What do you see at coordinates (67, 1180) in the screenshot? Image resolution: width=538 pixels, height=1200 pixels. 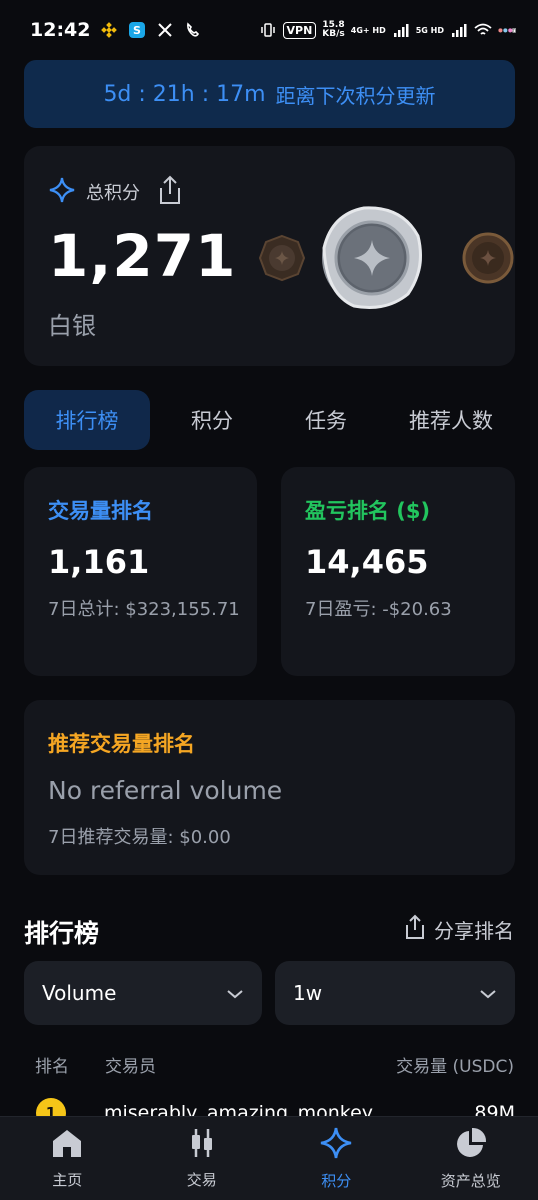 I see `nav-home-label: 主页` at bounding box center [67, 1180].